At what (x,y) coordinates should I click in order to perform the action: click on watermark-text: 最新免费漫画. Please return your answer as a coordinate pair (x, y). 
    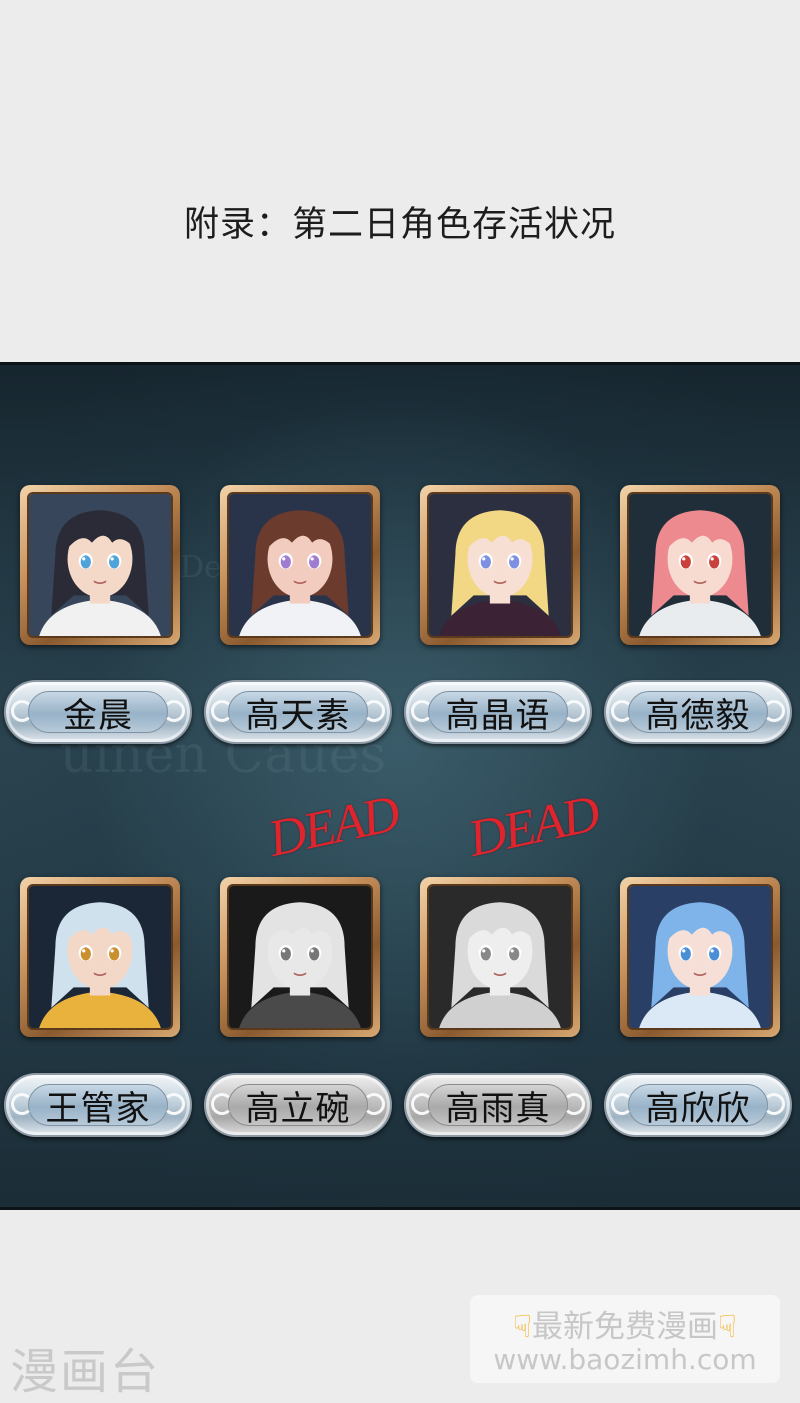
    Looking at the image, I should click on (625, 1327).